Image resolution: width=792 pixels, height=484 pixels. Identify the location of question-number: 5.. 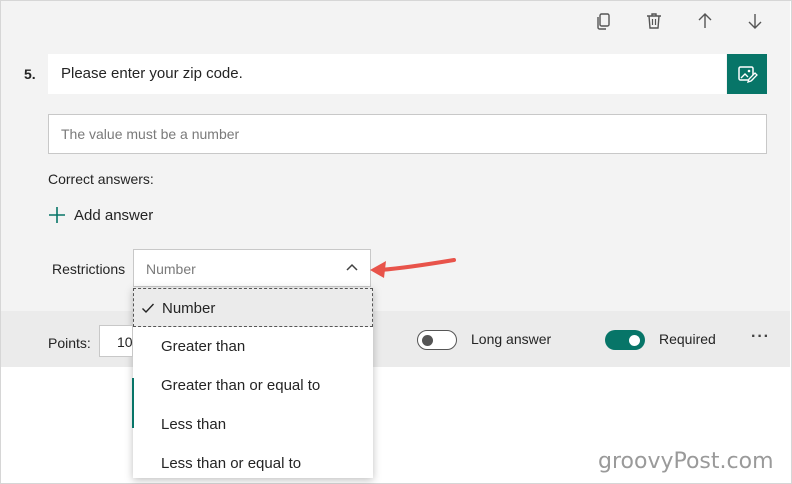
(30, 74).